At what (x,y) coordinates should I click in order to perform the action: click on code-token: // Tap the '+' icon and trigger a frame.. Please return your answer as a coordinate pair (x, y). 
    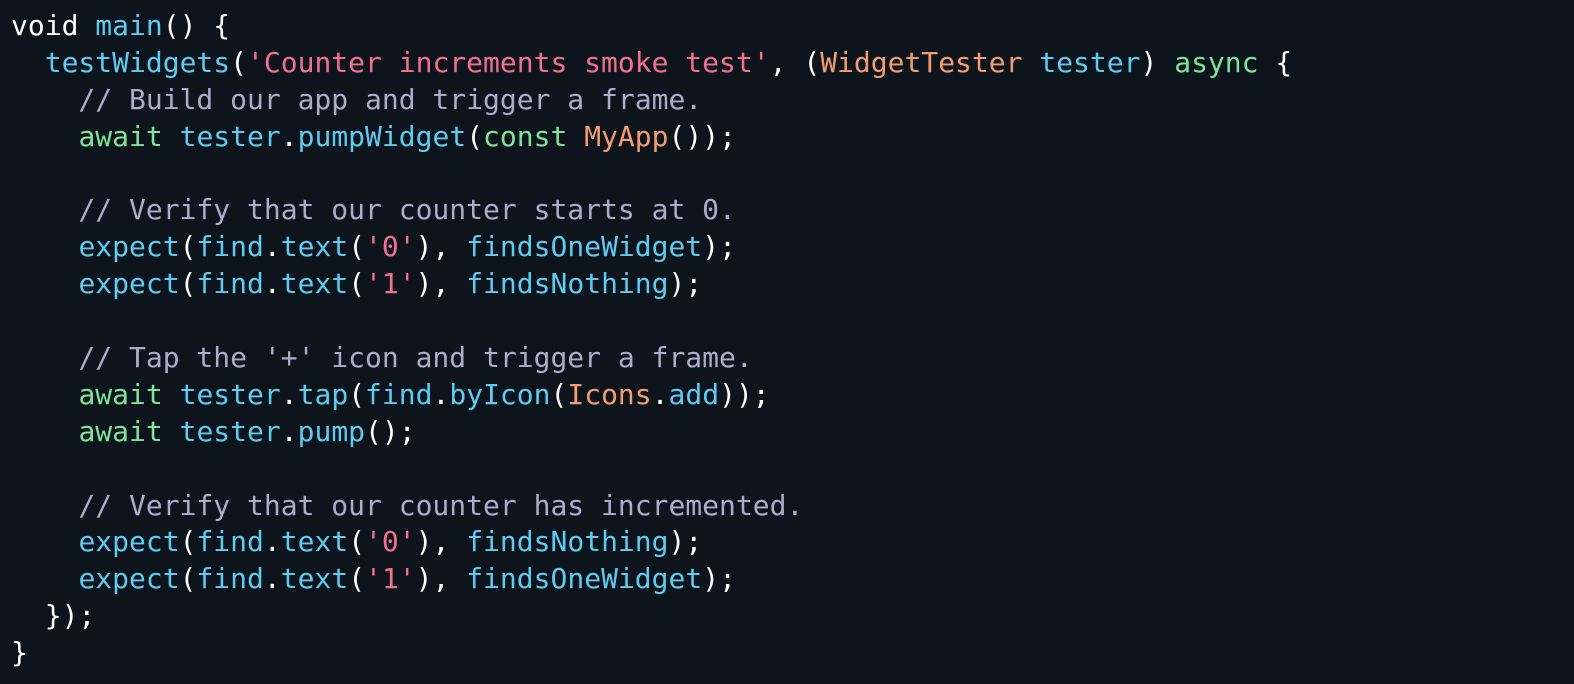
    Looking at the image, I should click on (382, 358).